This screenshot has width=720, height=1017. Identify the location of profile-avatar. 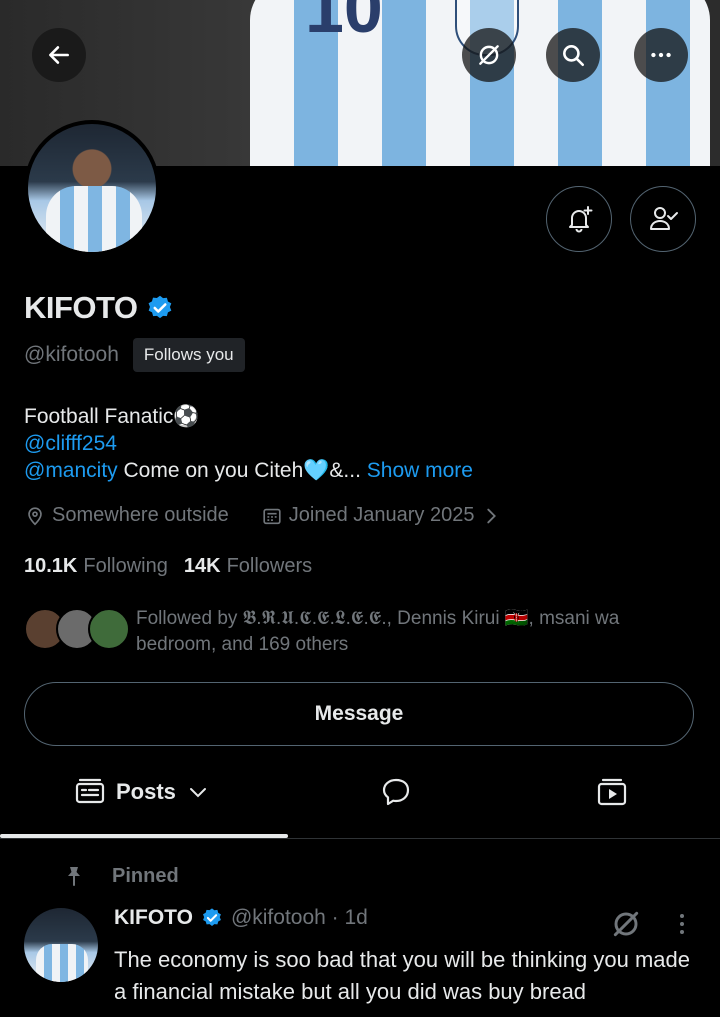
(92, 188).